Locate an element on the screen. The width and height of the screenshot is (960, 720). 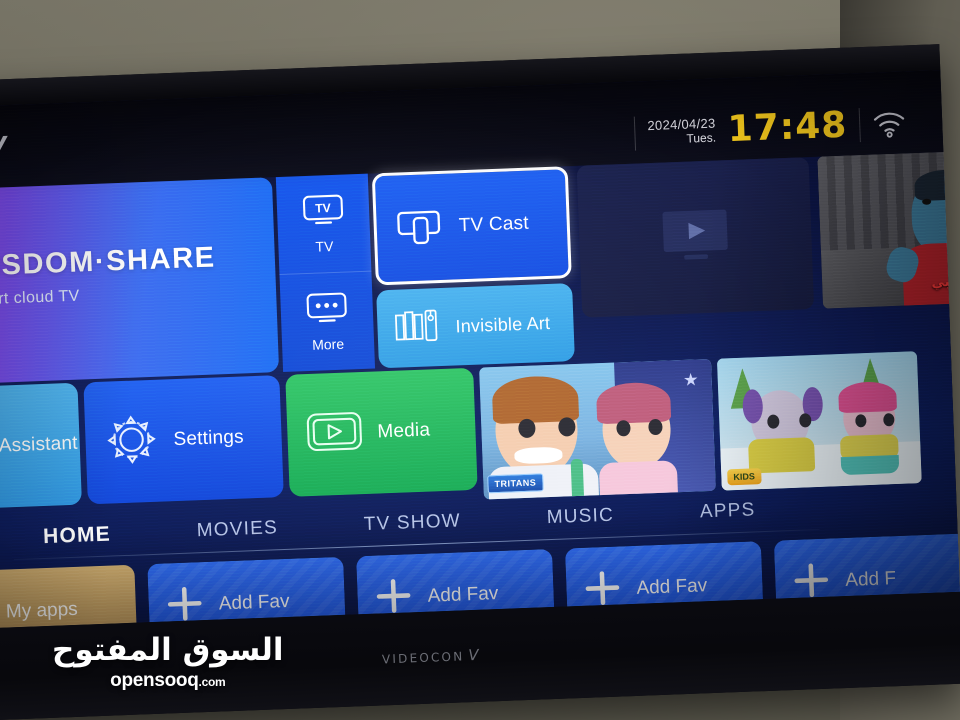
video-placeholder-card is located at coordinates (695, 237).